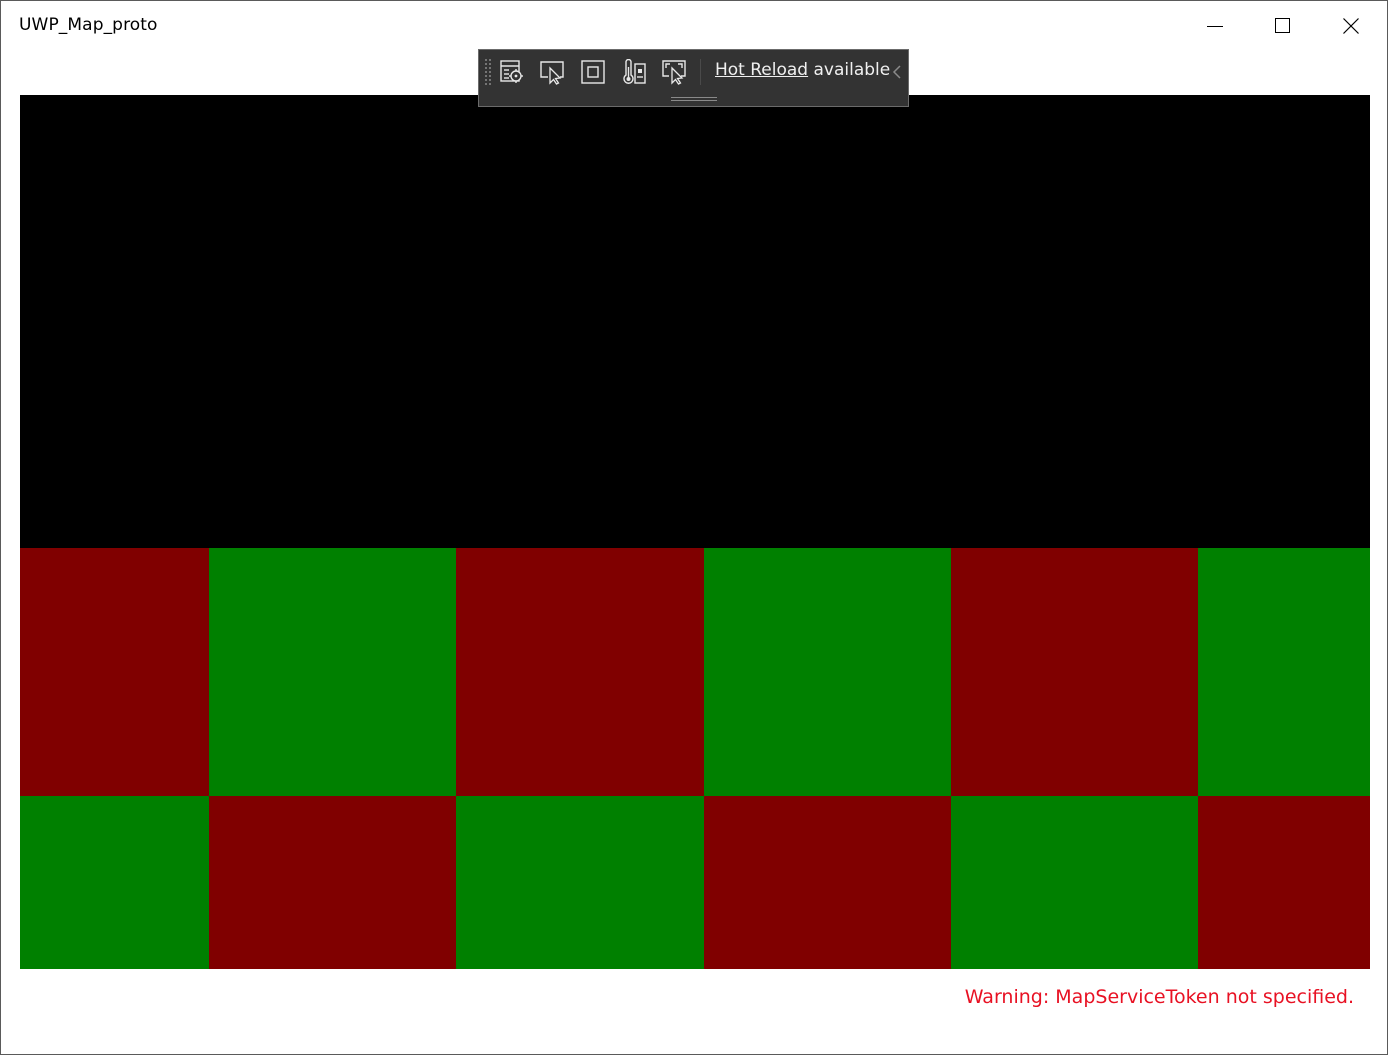  I want to click on track-focus-icon, so click(634, 71).